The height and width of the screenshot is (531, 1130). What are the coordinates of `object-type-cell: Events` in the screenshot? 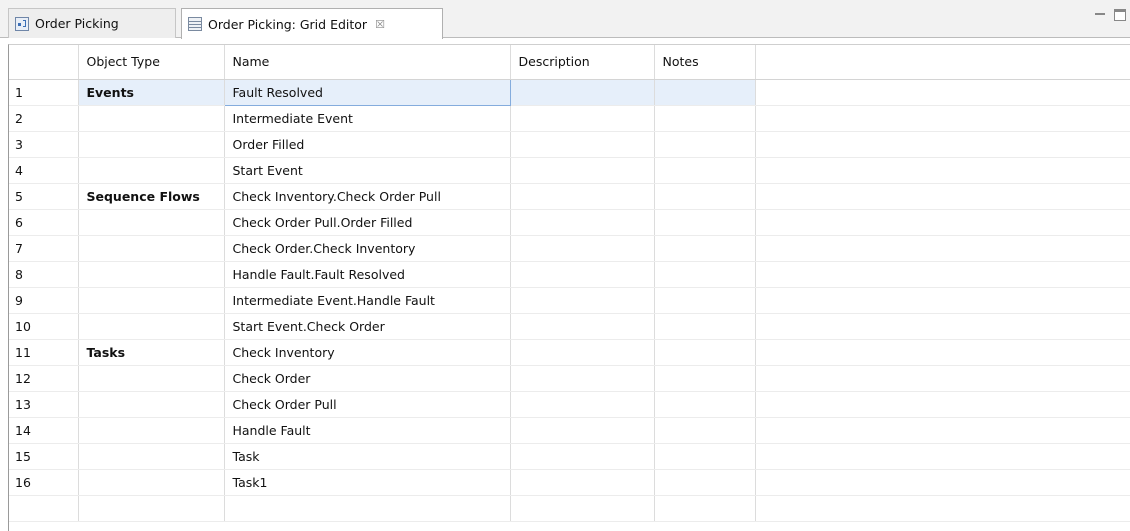 It's located at (151, 92).